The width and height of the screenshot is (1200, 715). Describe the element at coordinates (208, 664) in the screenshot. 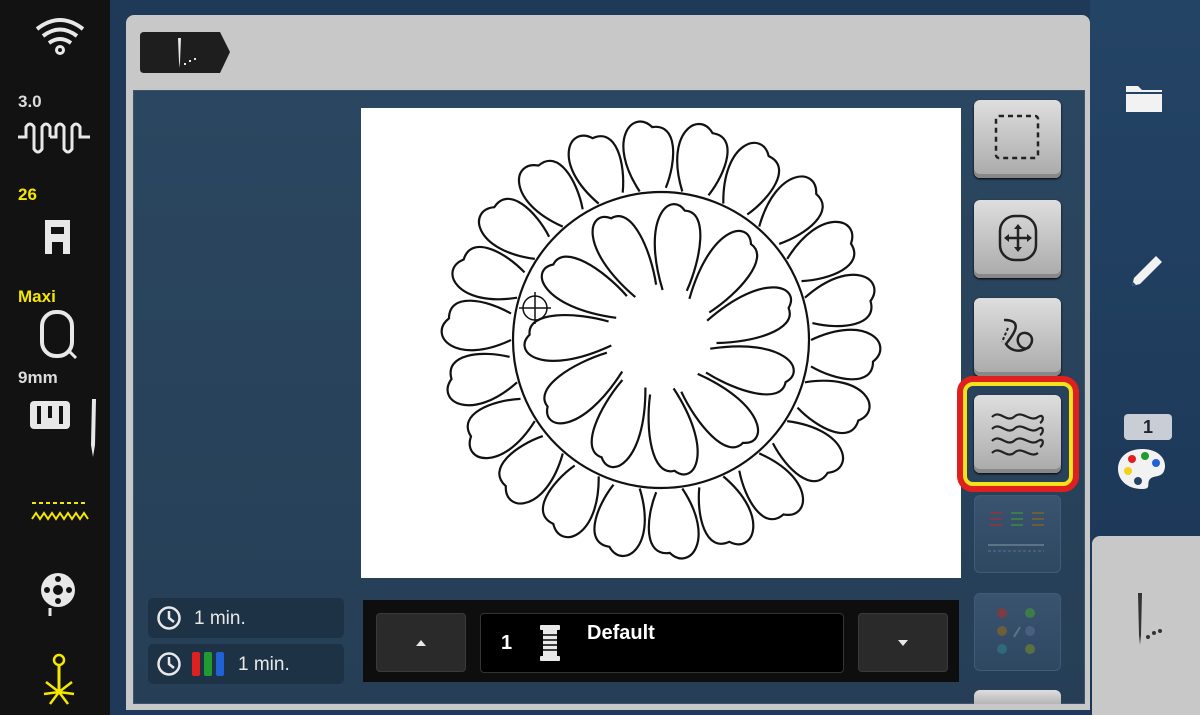

I see `color-bars-icon` at that location.